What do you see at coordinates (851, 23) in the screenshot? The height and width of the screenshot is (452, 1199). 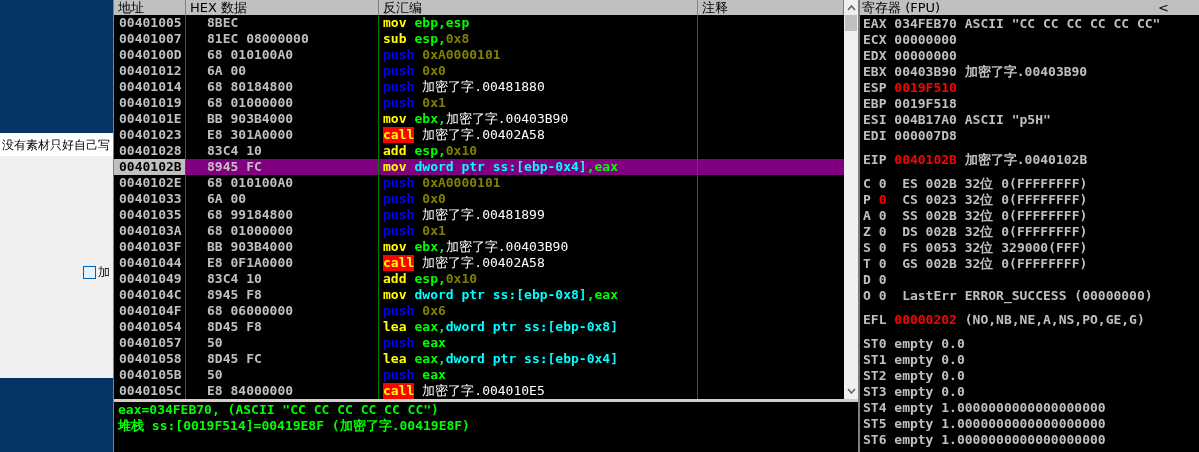 I see `scroll-thumb` at bounding box center [851, 23].